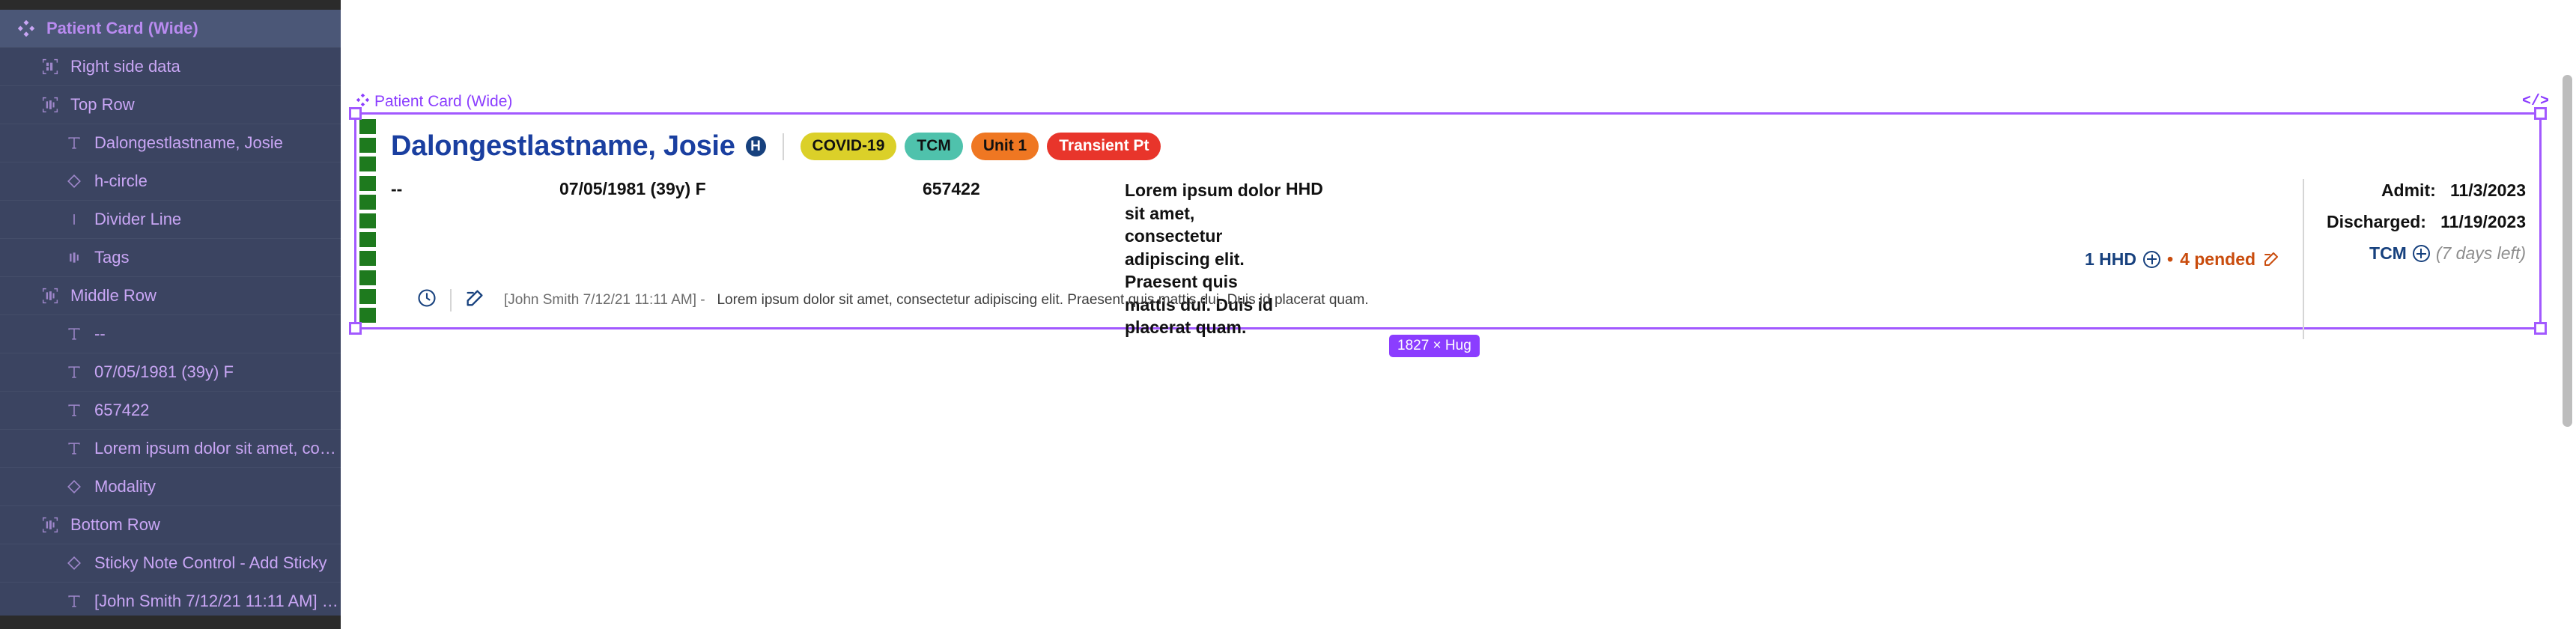 This screenshot has height=629, width=2576. I want to click on tag-unit-1: Unit 1, so click(1004, 146).